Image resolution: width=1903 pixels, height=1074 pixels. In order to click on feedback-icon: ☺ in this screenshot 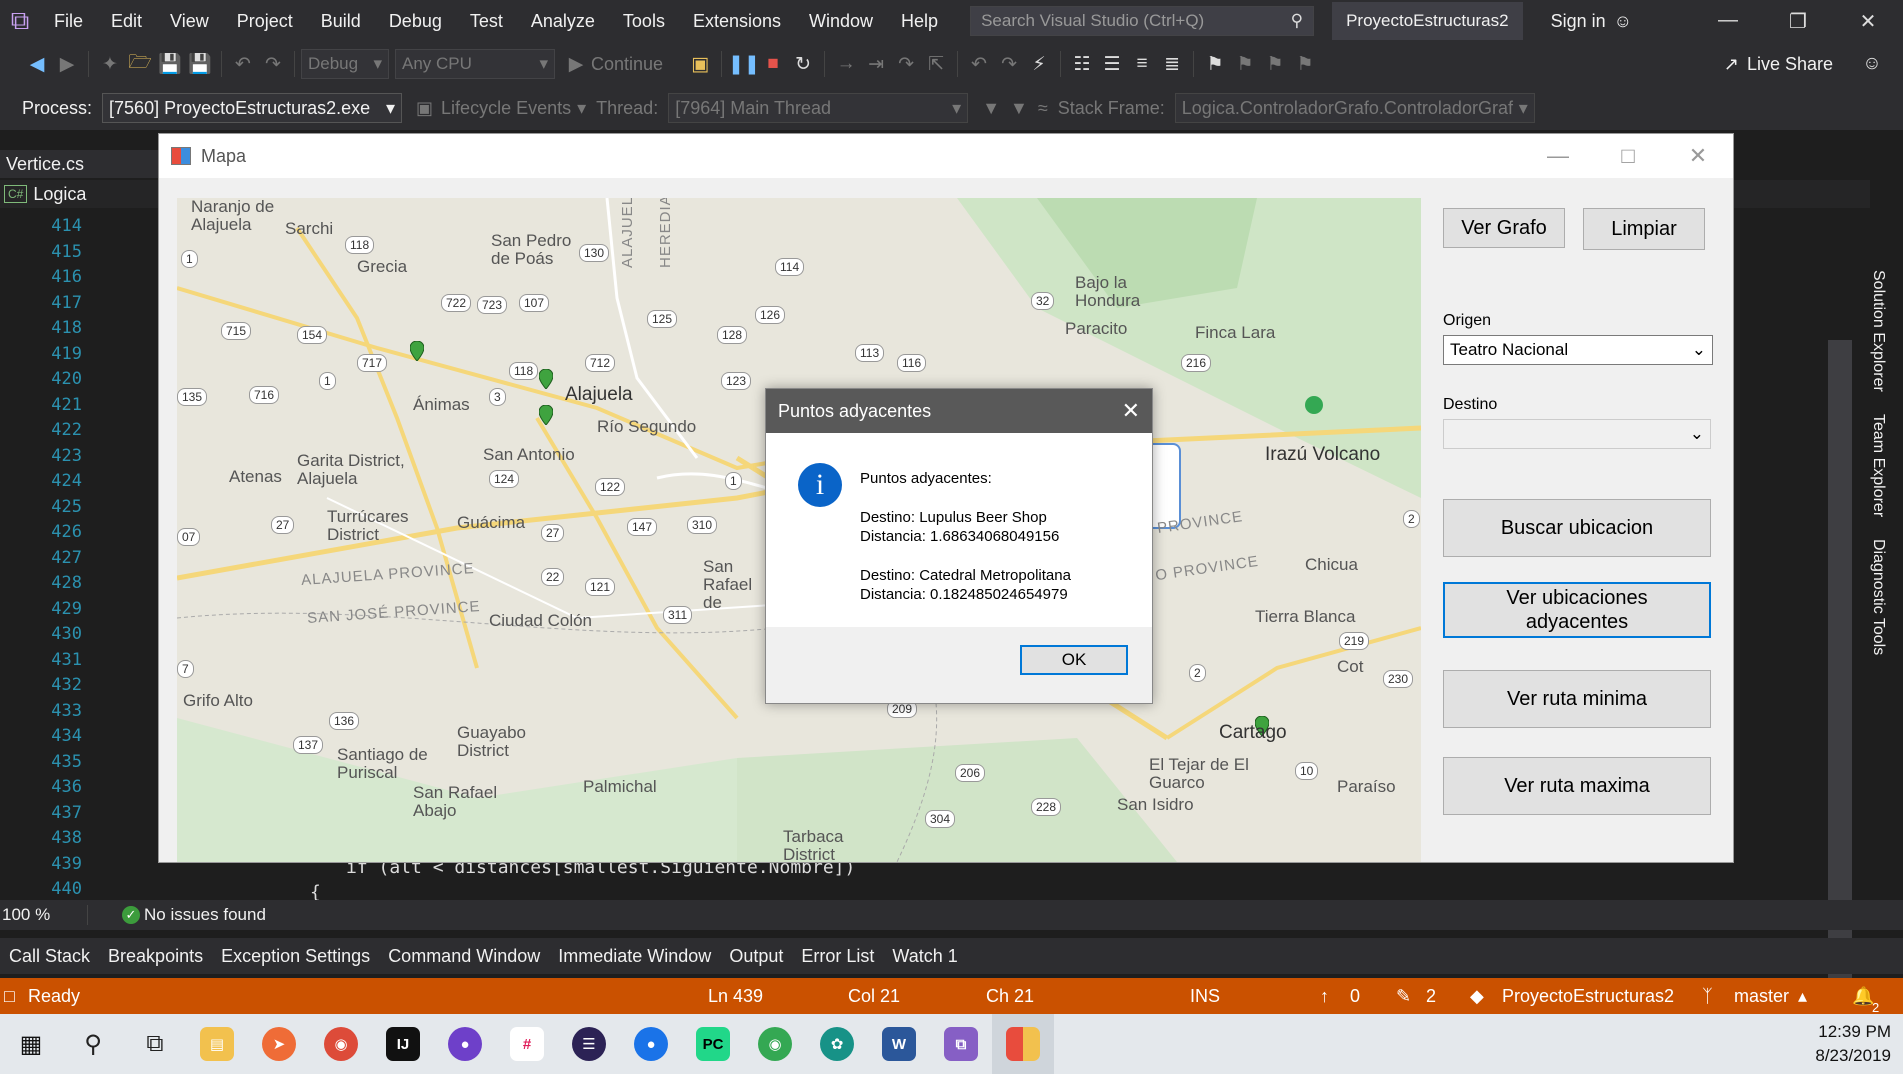, I will do `click(1872, 64)`.